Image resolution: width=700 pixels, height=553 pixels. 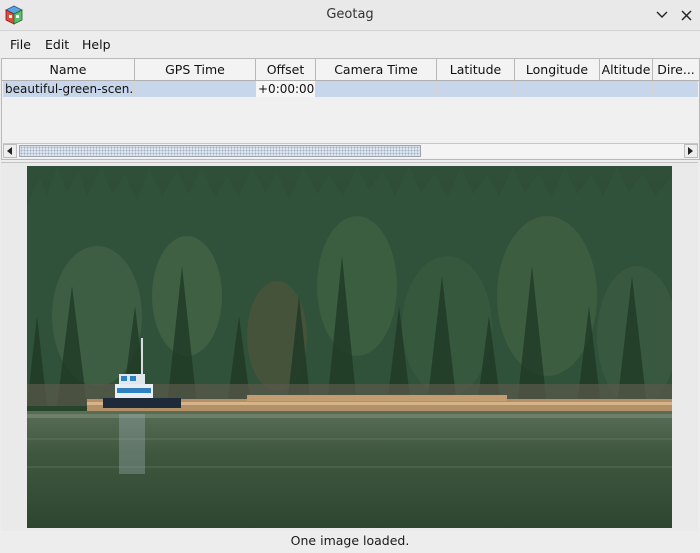 I want to click on status-bar: One image loaded., so click(x=350, y=542).